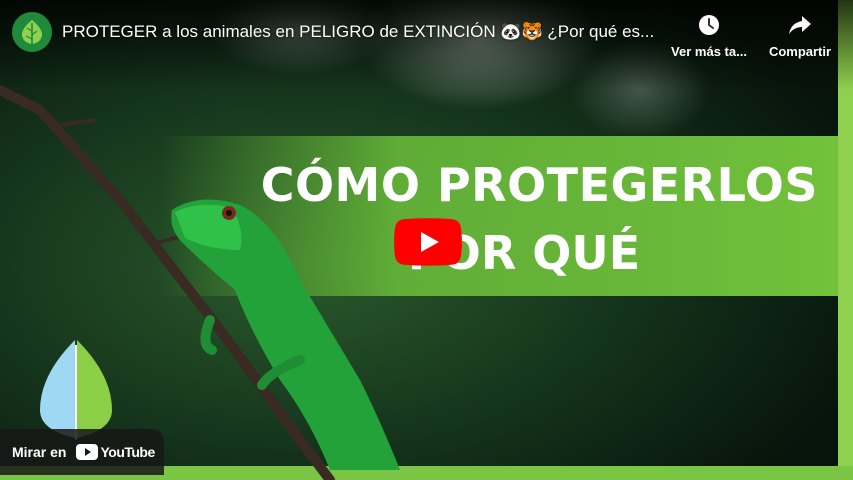 The width and height of the screenshot is (853, 480). What do you see at coordinates (800, 25) in the screenshot?
I see `share-arrow-icon` at bounding box center [800, 25].